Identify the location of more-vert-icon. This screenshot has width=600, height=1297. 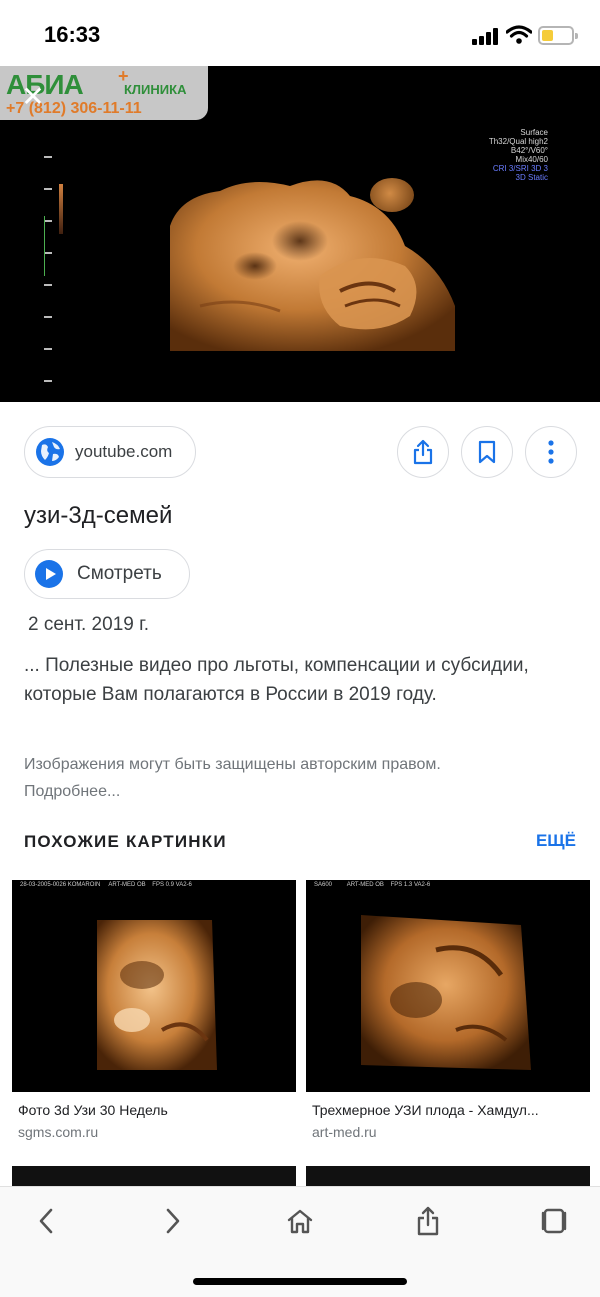
(551, 452).